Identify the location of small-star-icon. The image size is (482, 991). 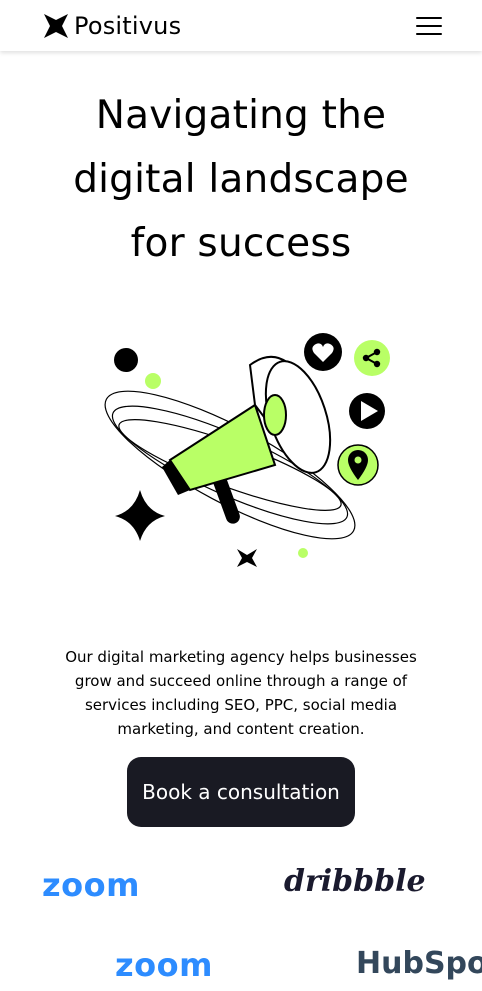
(247, 558).